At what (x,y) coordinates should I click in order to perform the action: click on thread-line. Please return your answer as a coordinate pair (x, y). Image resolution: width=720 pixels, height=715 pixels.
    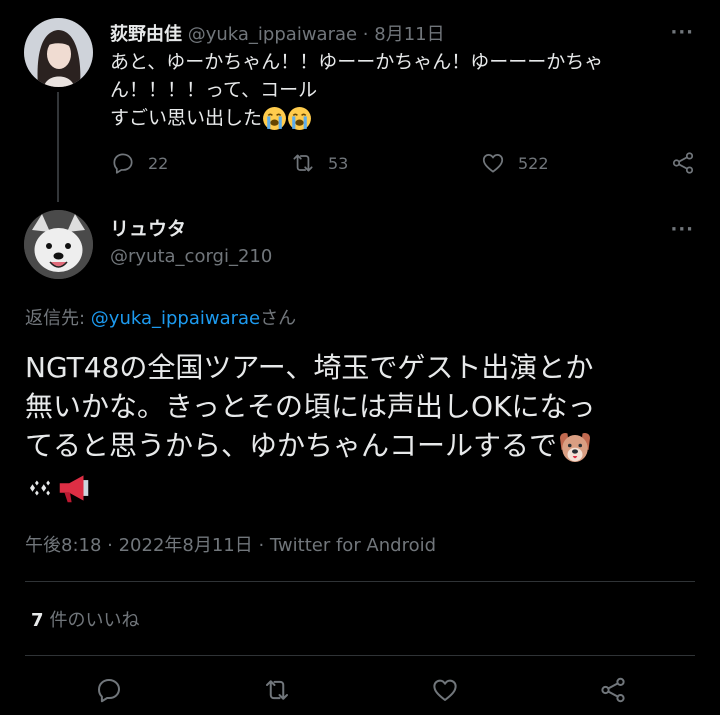
    Looking at the image, I should click on (58, 147).